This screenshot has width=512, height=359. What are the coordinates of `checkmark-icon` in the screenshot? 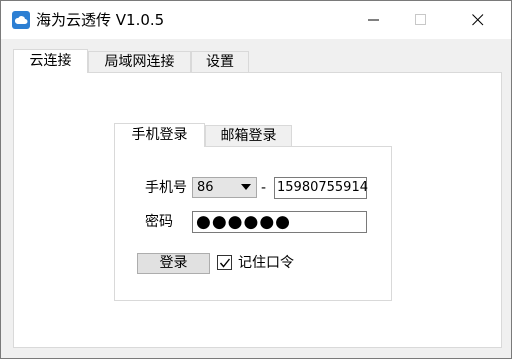 It's located at (225, 263).